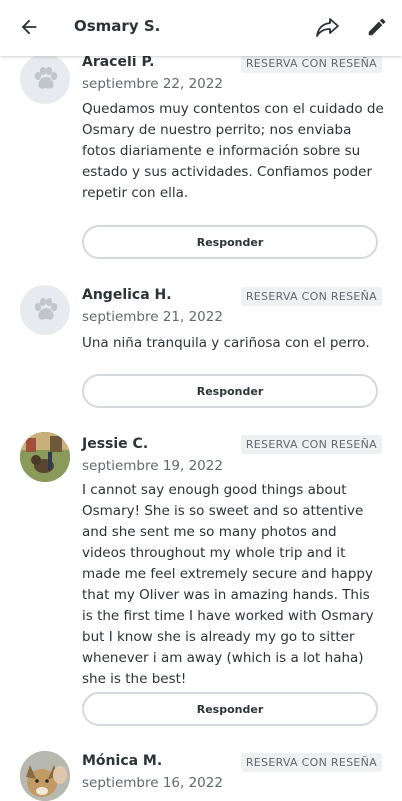 The image size is (402, 801). I want to click on reviewer-name: Araceli P., so click(118, 62).